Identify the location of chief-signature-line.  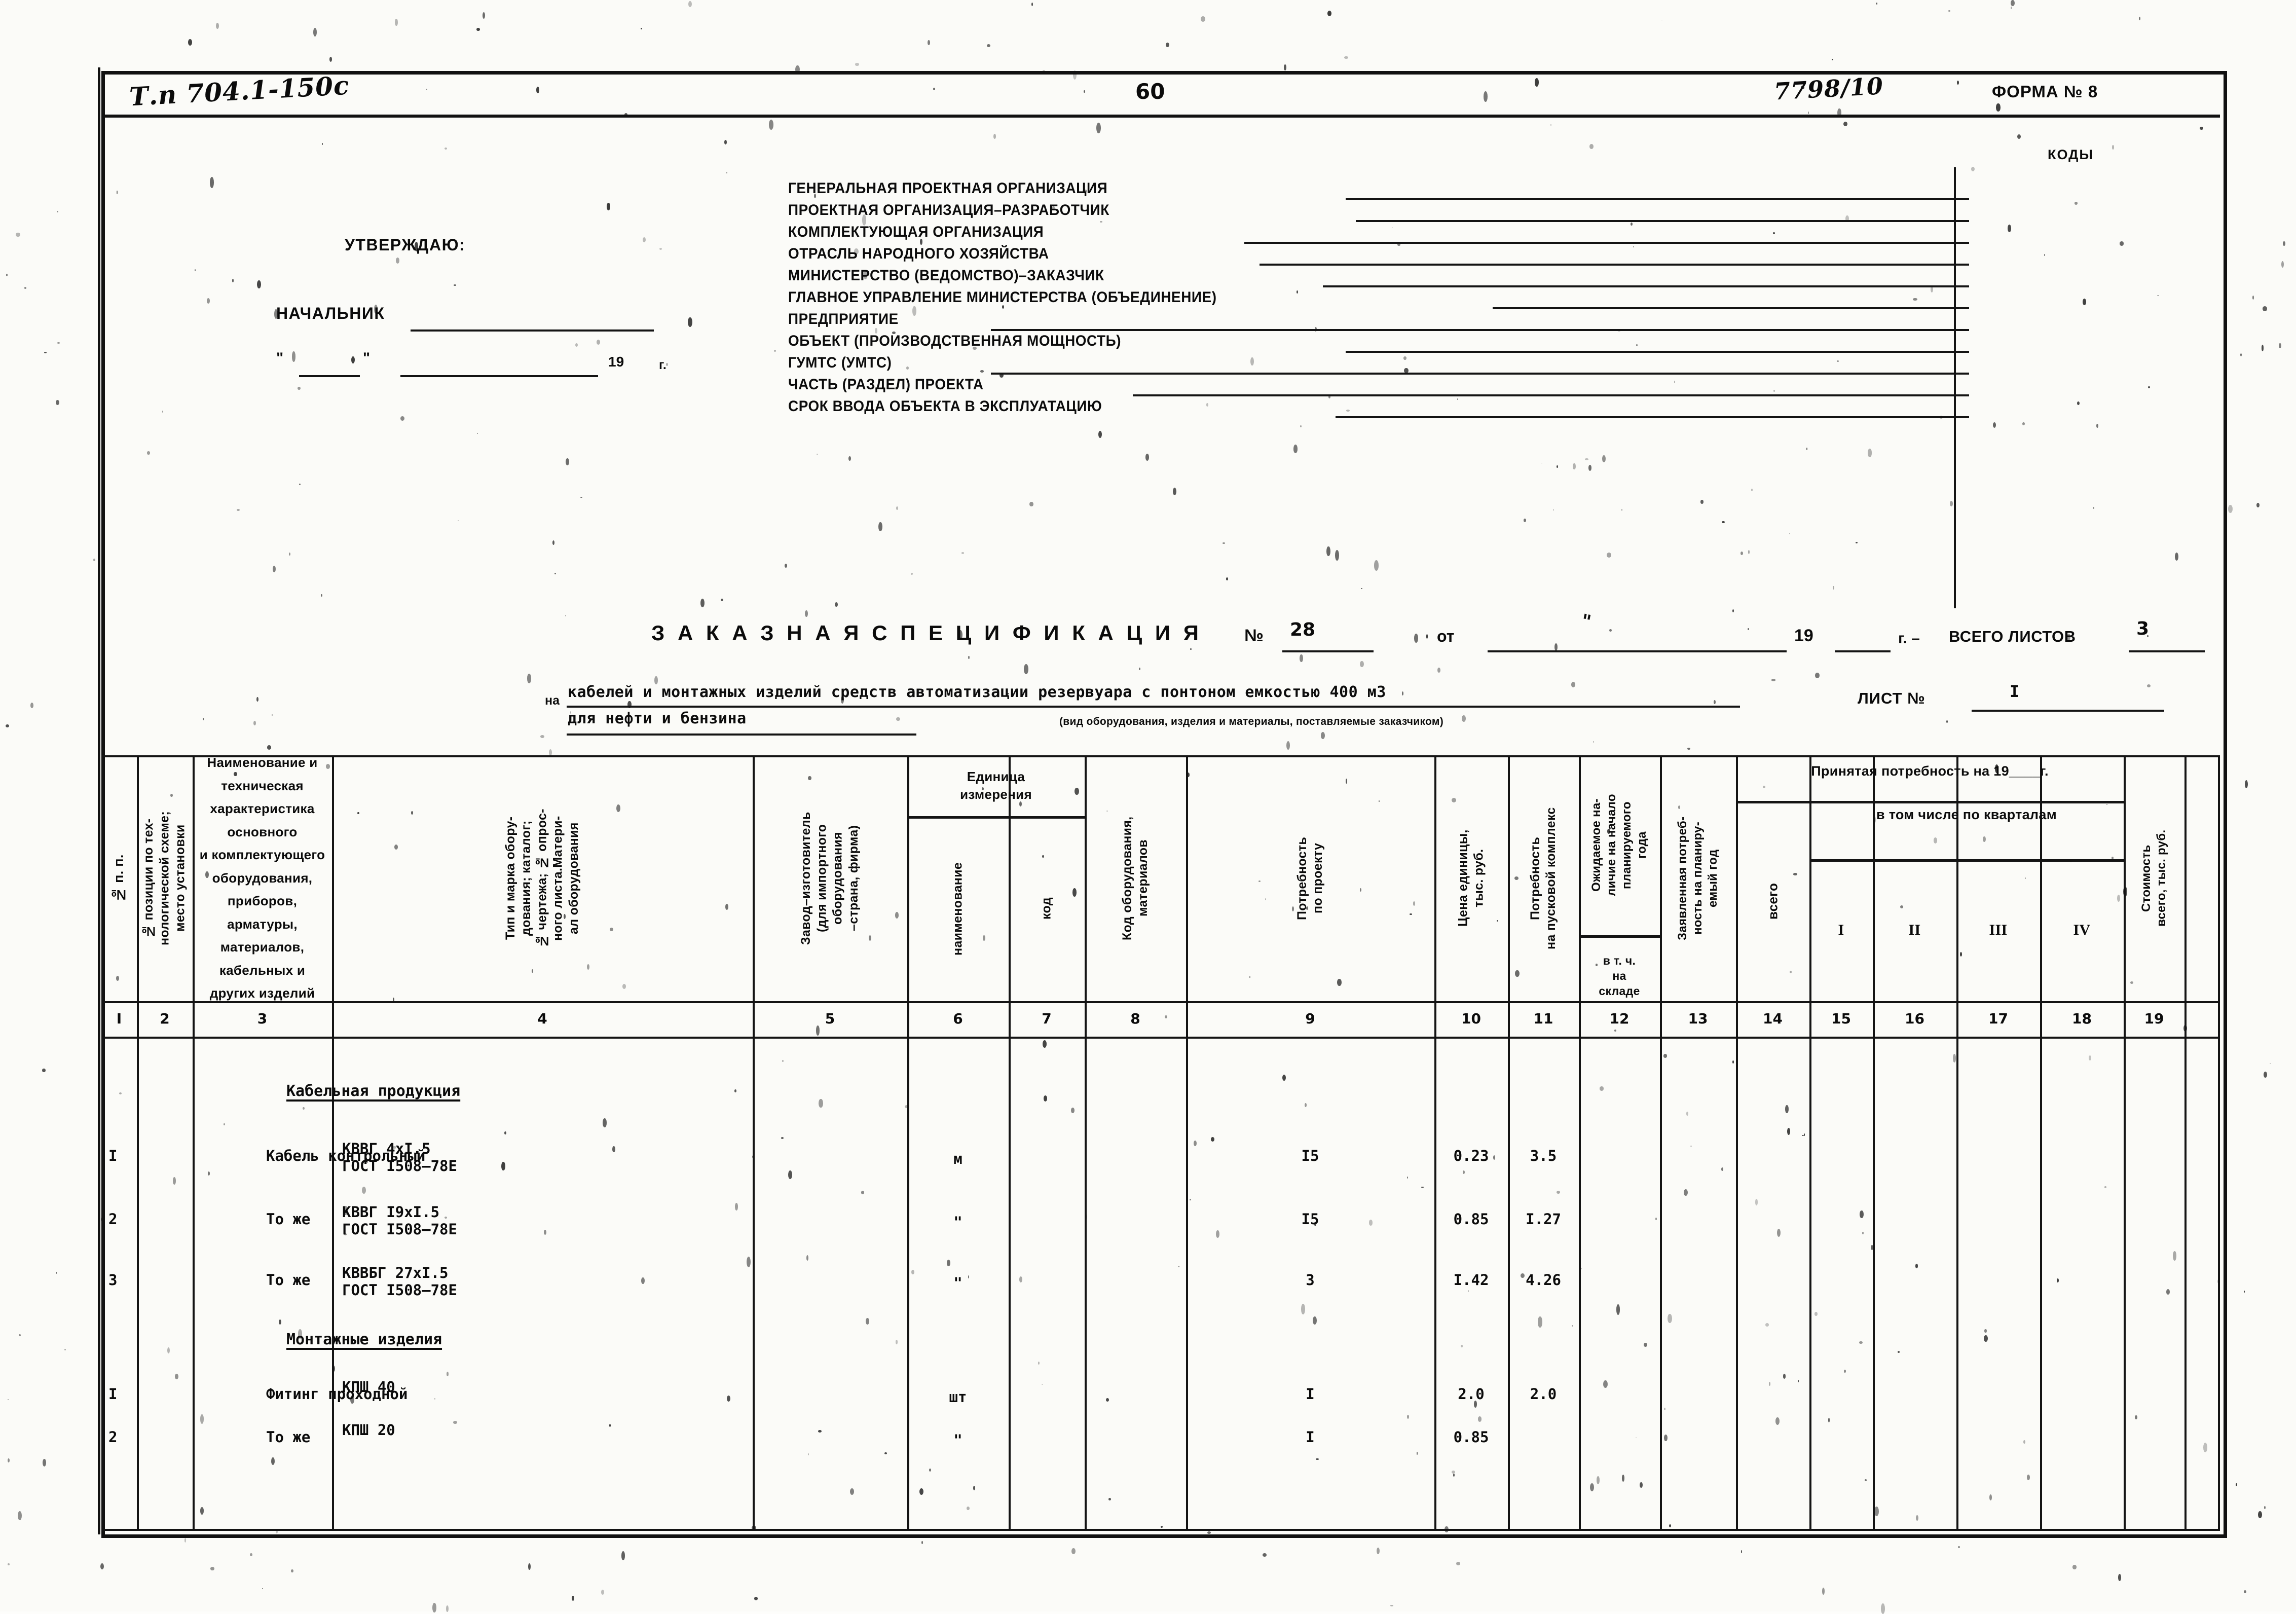
(532, 330).